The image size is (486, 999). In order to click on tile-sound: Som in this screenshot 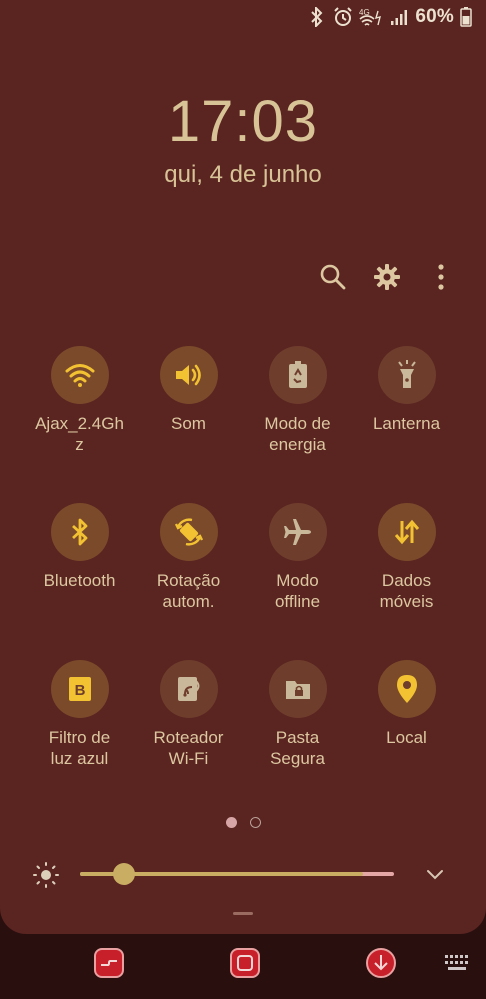, I will do `click(188, 424)`.